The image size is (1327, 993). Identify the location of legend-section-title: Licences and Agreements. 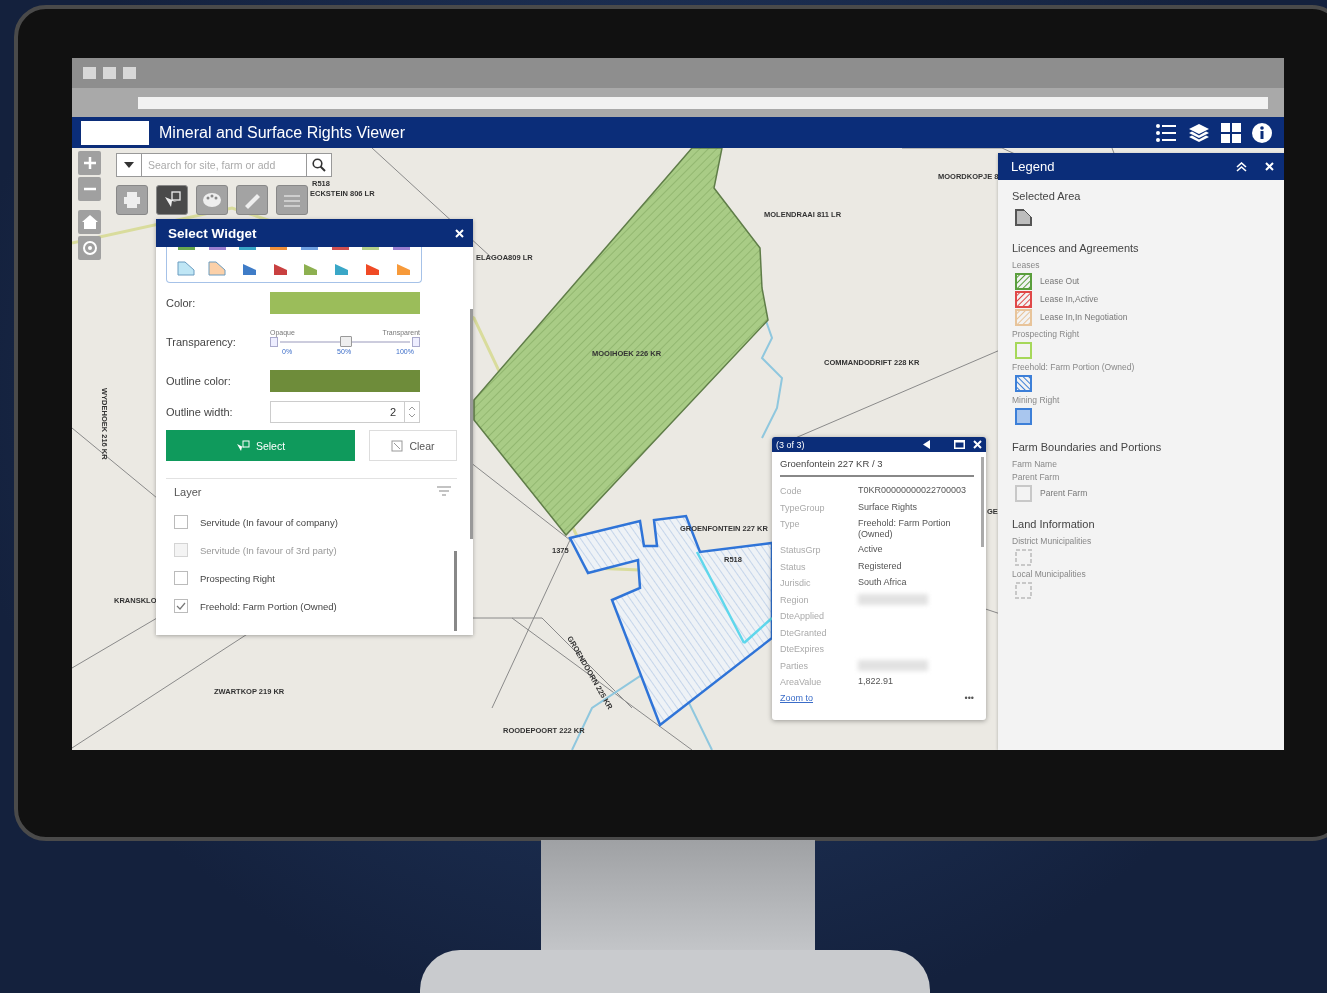
(1076, 248).